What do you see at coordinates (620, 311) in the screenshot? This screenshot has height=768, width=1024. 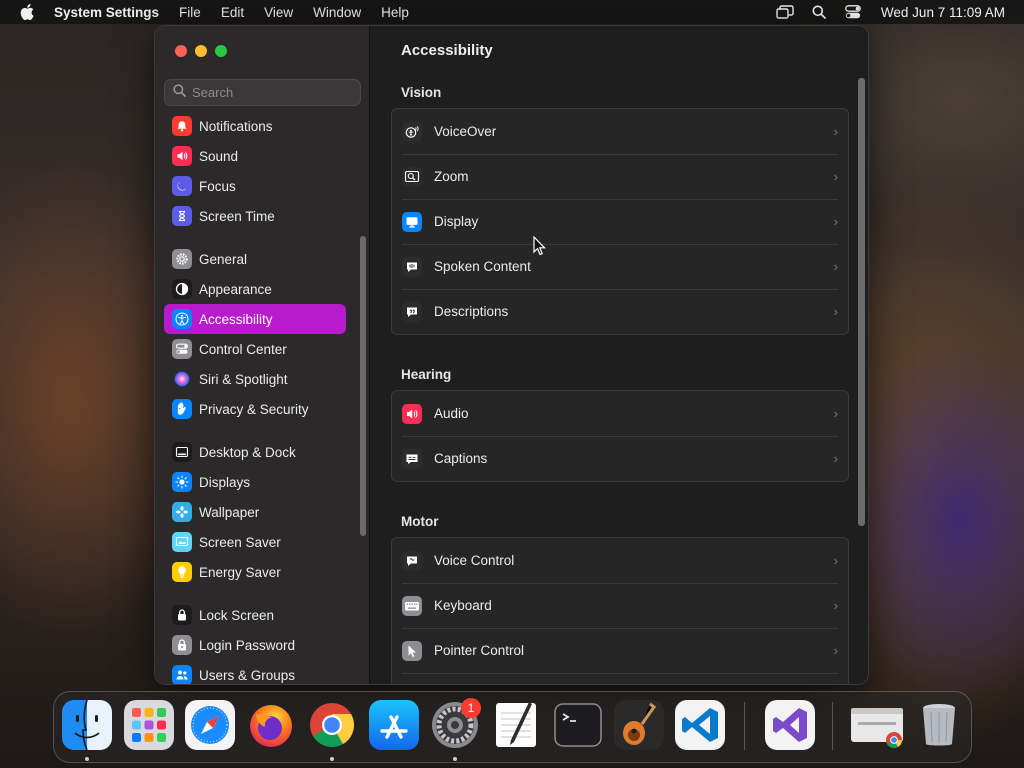 I see `settings-row-descriptions: Descriptions ›` at bounding box center [620, 311].